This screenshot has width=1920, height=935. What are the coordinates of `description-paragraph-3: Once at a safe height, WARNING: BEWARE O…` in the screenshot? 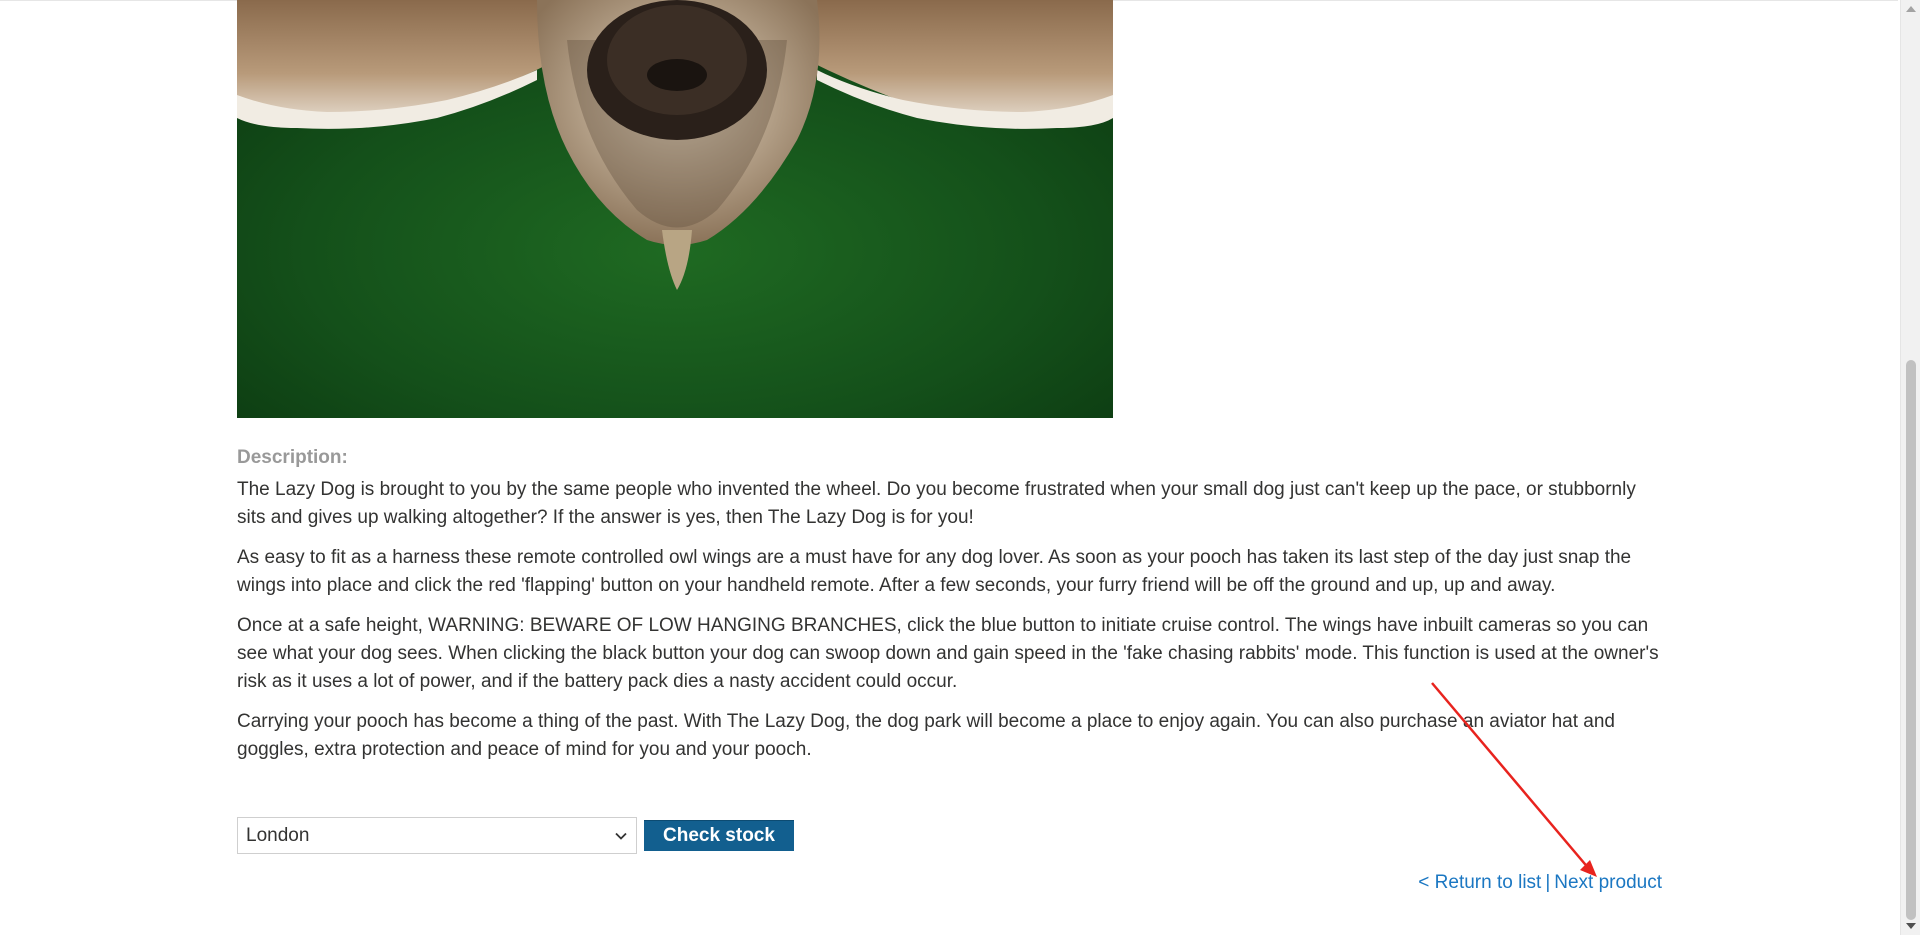 It's located at (948, 653).